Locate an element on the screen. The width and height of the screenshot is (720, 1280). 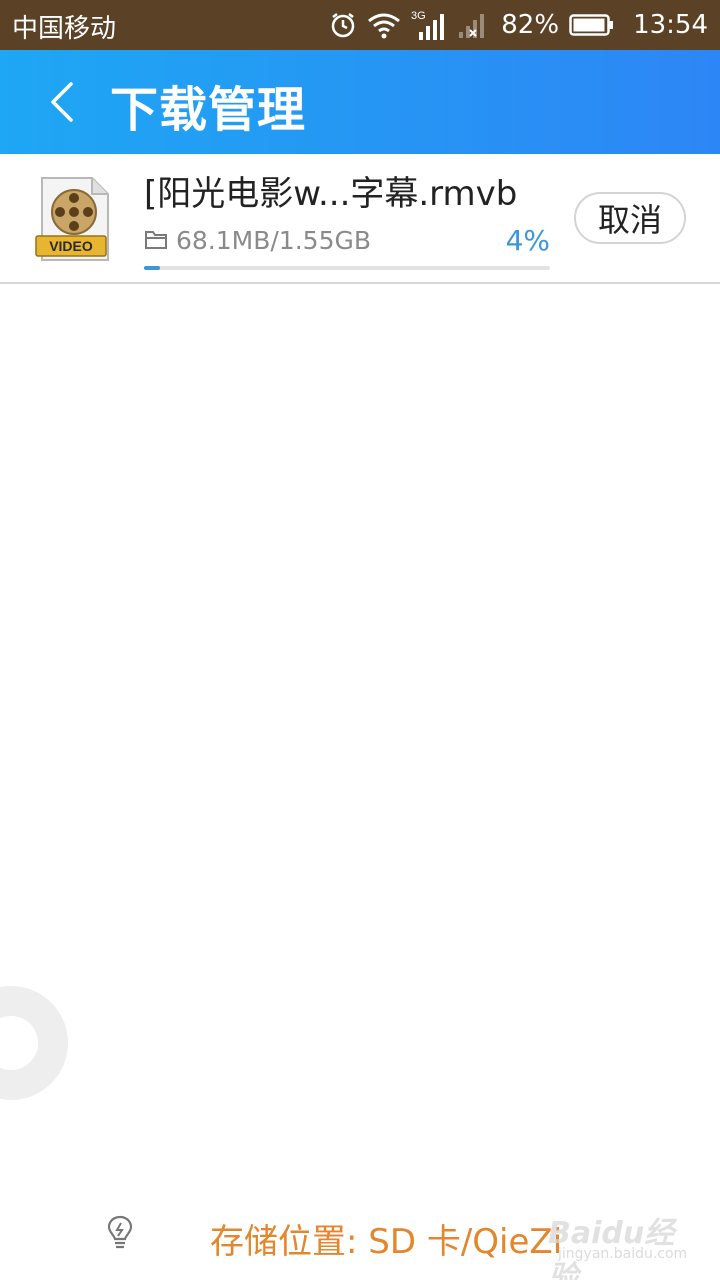
clock: 13:54 is located at coordinates (670, 25).